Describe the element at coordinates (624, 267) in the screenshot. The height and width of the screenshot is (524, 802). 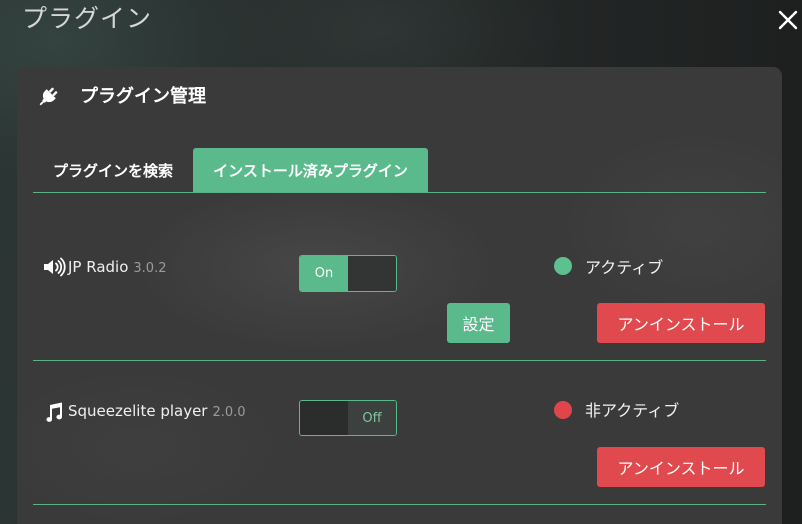
I see `status-label: アクティブ` at that location.